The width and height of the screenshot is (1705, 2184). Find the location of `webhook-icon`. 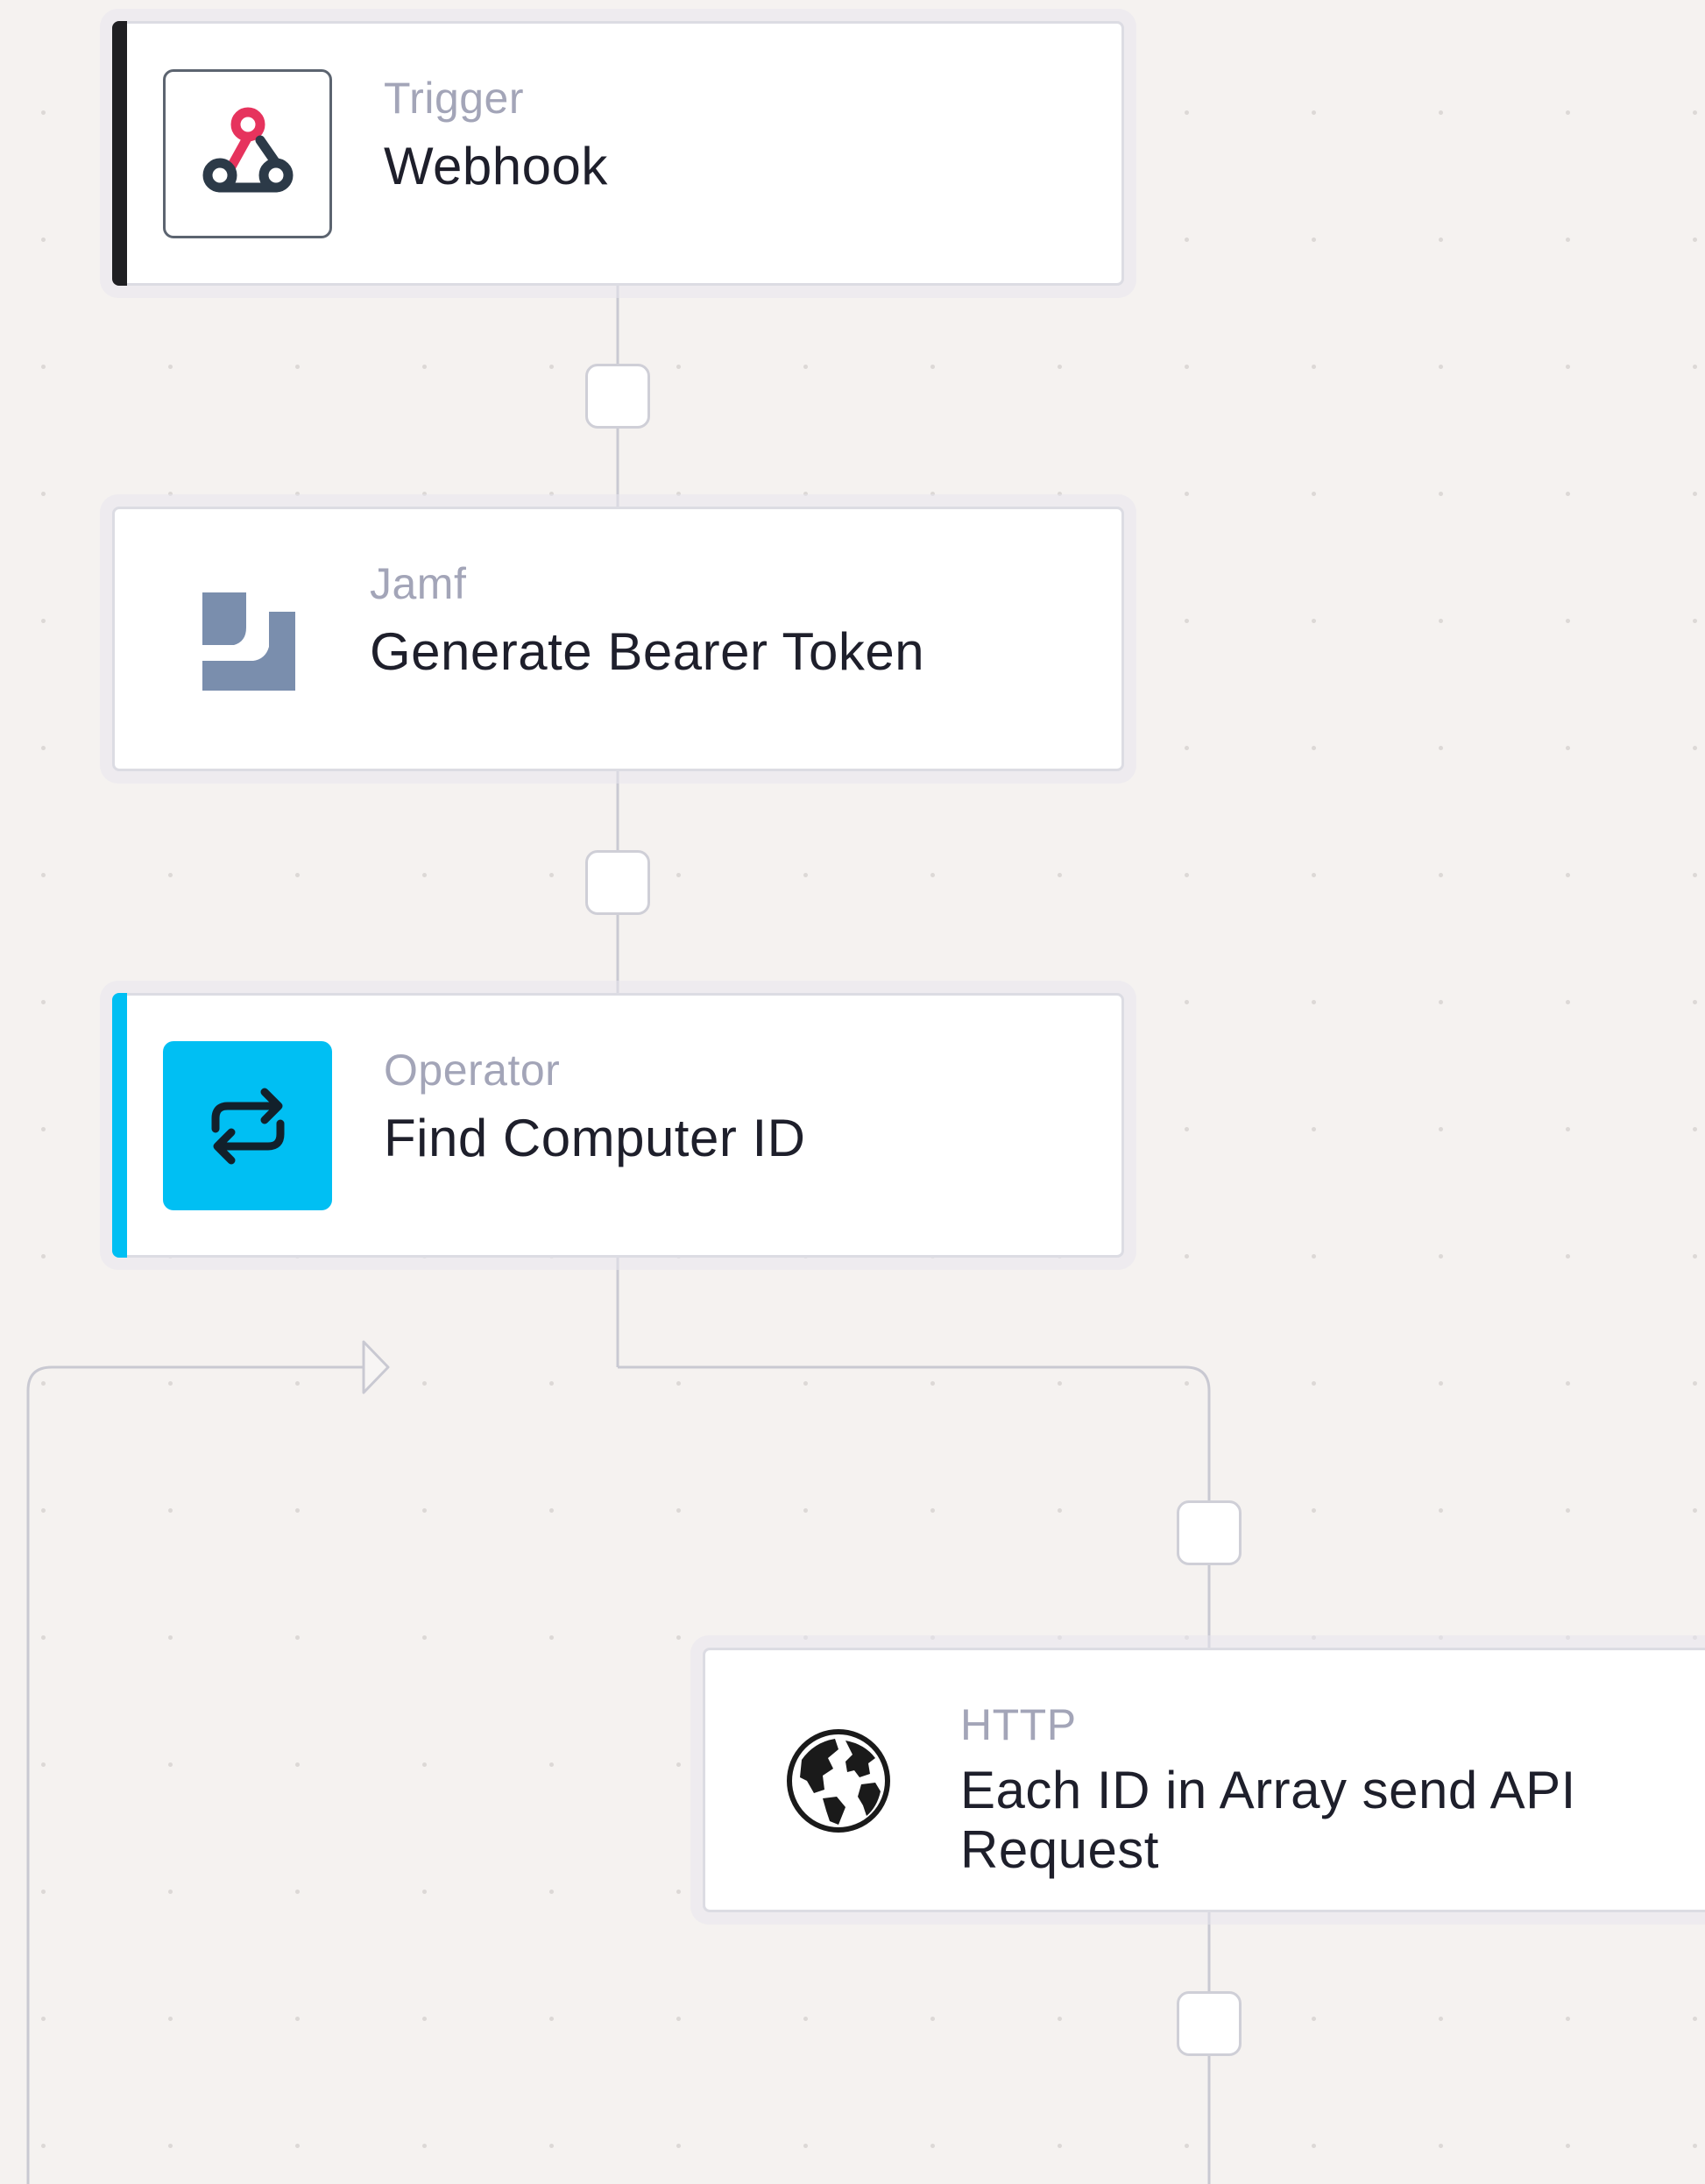

webhook-icon is located at coordinates (248, 149).